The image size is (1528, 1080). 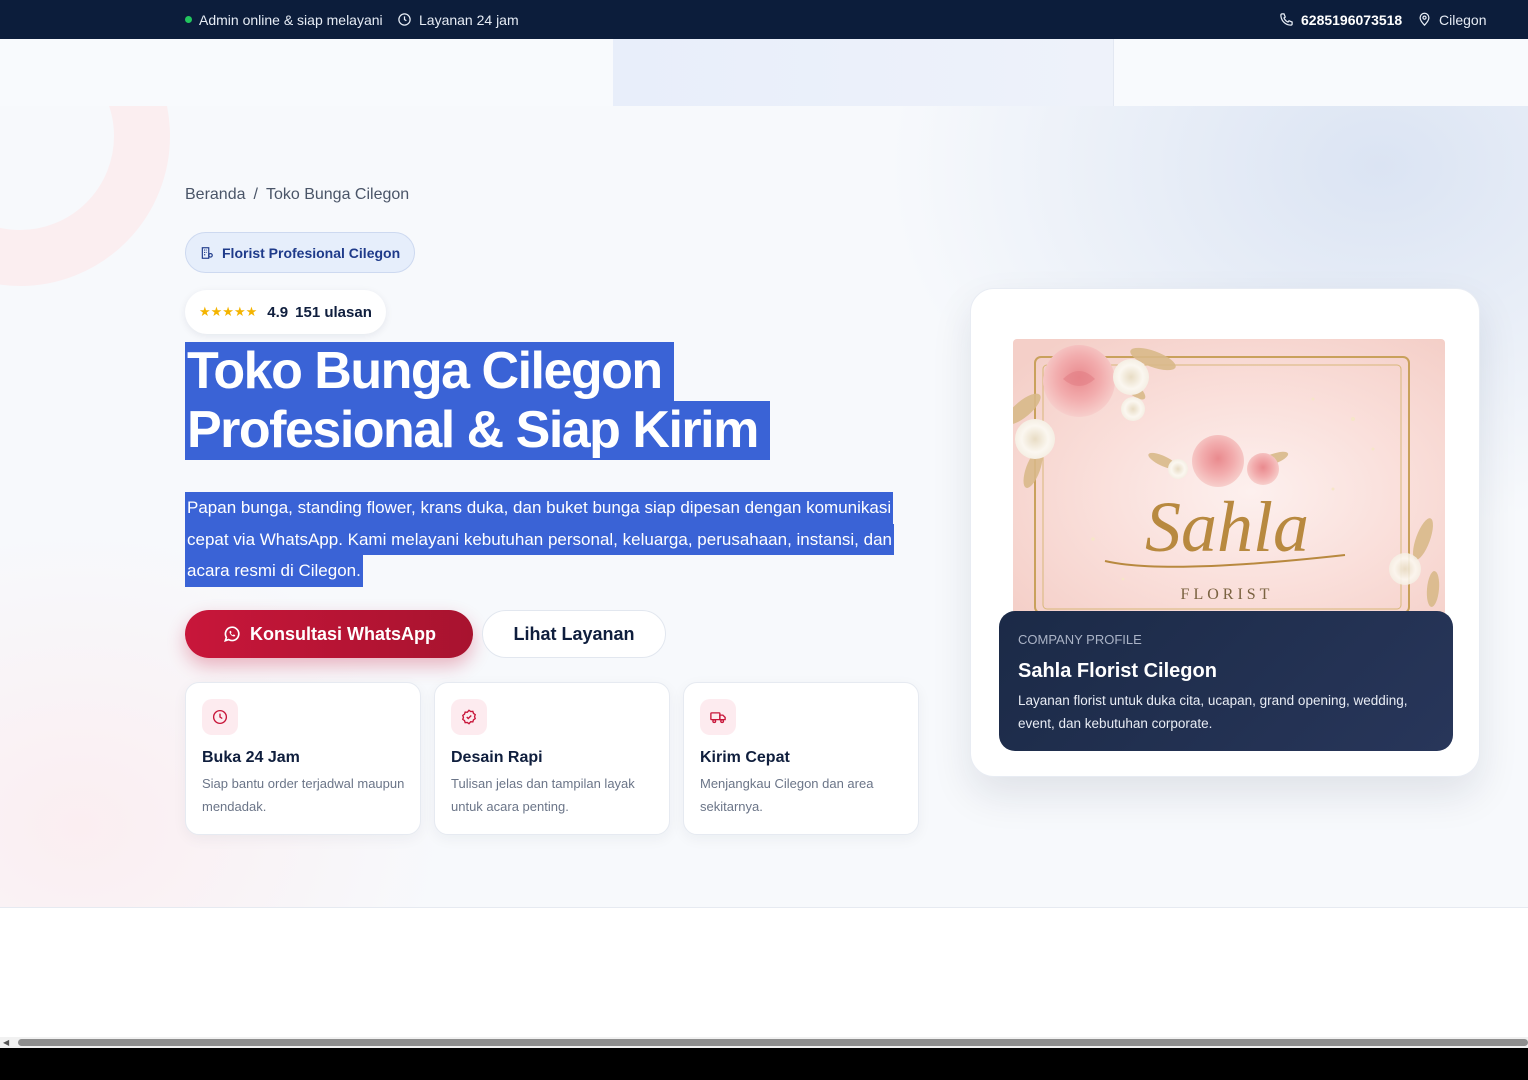 What do you see at coordinates (342, 633) in the screenshot?
I see `whatsapp-consult-label: Konsultasi WhatsApp` at bounding box center [342, 633].